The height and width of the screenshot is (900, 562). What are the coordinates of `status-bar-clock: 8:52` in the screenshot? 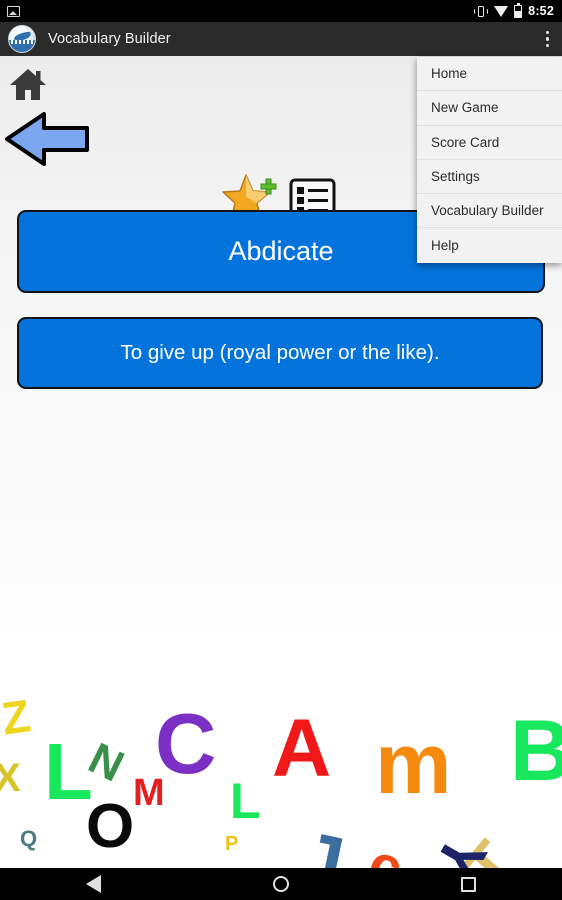 It's located at (541, 11).